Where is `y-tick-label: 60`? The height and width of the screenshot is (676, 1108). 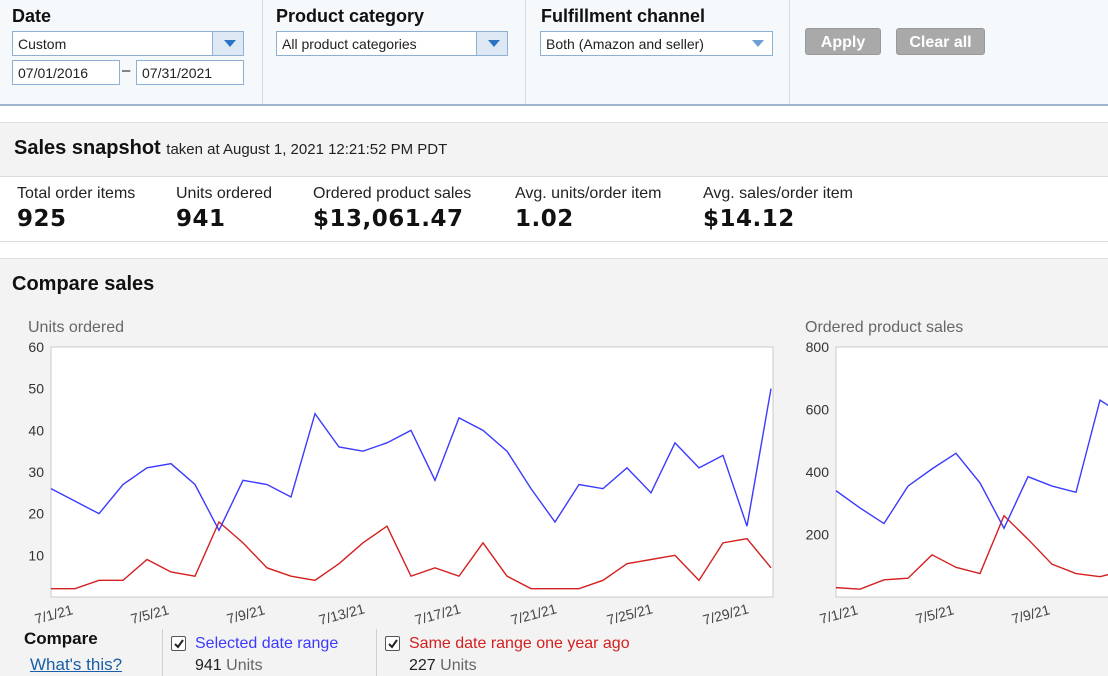 y-tick-label: 60 is located at coordinates (36, 347).